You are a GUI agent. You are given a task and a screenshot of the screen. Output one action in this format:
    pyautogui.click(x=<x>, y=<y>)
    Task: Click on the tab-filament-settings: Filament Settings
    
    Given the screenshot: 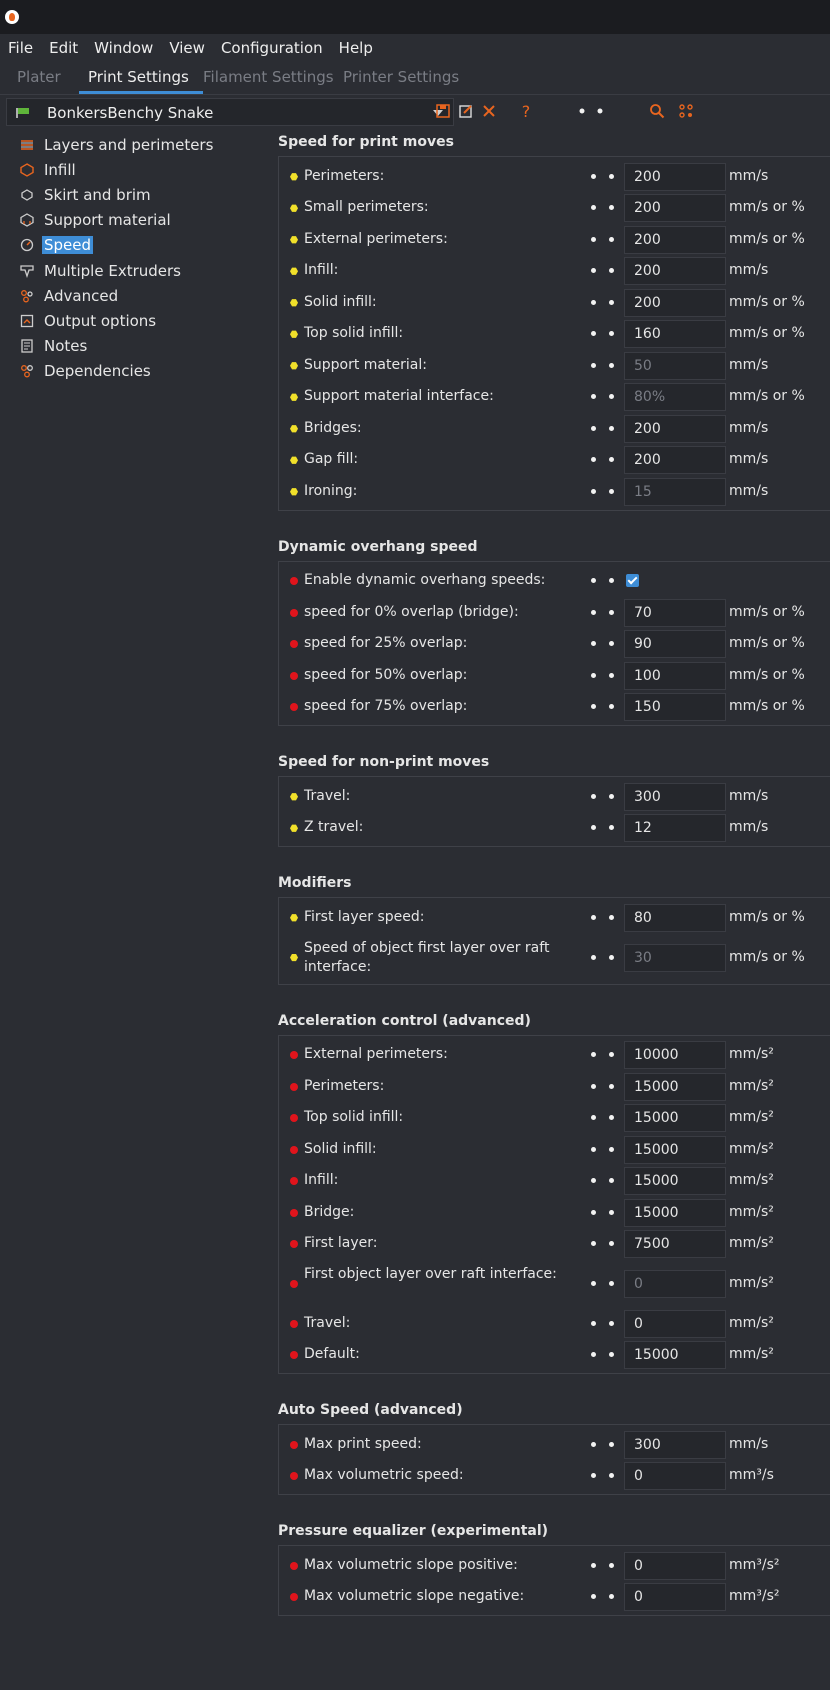 What is the action you would take?
    pyautogui.click(x=268, y=77)
    